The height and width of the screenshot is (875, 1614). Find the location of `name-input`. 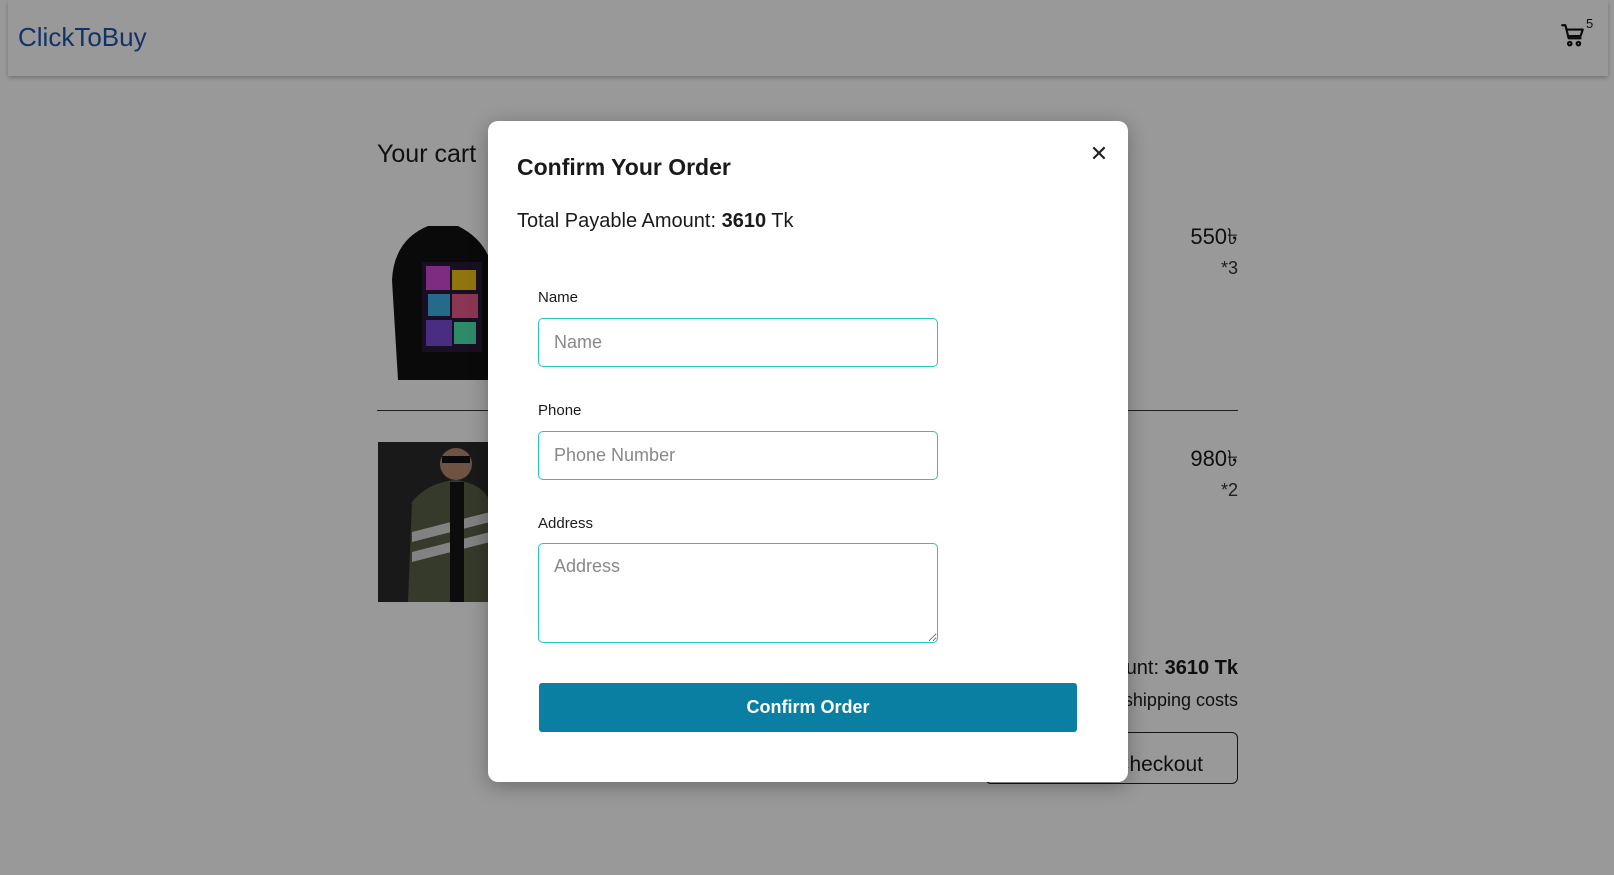

name-input is located at coordinates (738, 342).